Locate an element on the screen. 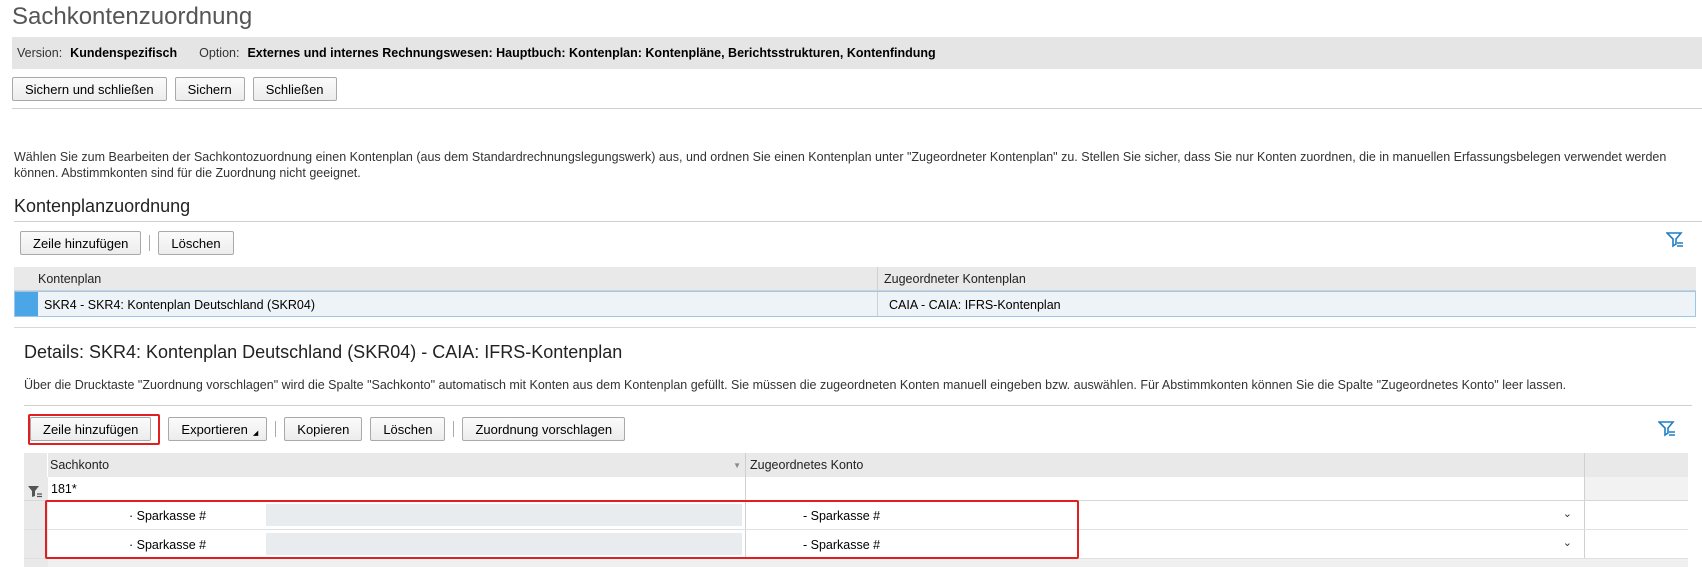  column-header-label: Sachkonto is located at coordinates (80, 465).